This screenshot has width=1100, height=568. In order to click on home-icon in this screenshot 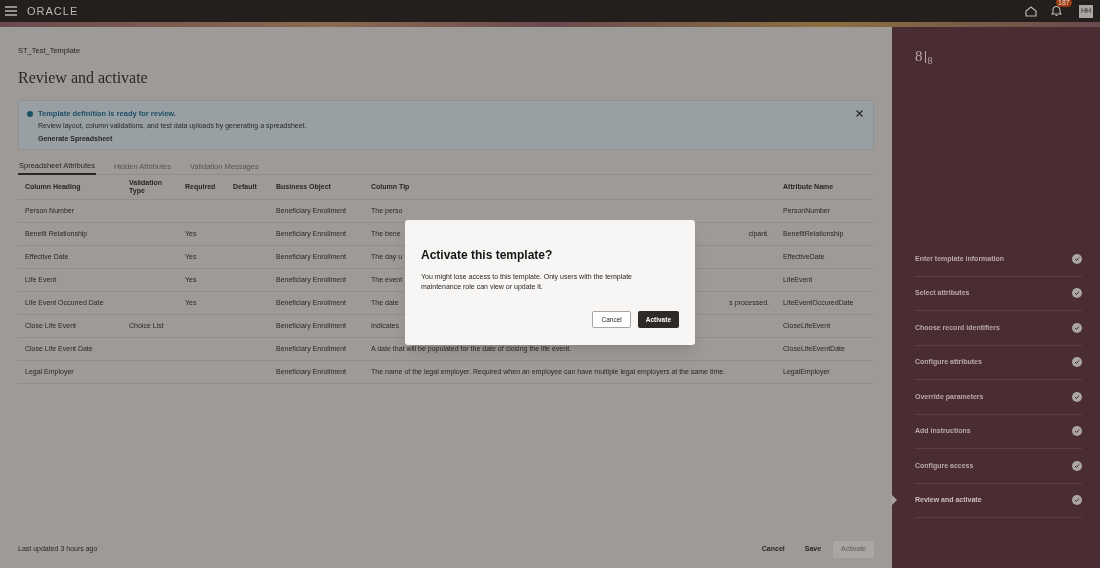, I will do `click(1031, 11)`.